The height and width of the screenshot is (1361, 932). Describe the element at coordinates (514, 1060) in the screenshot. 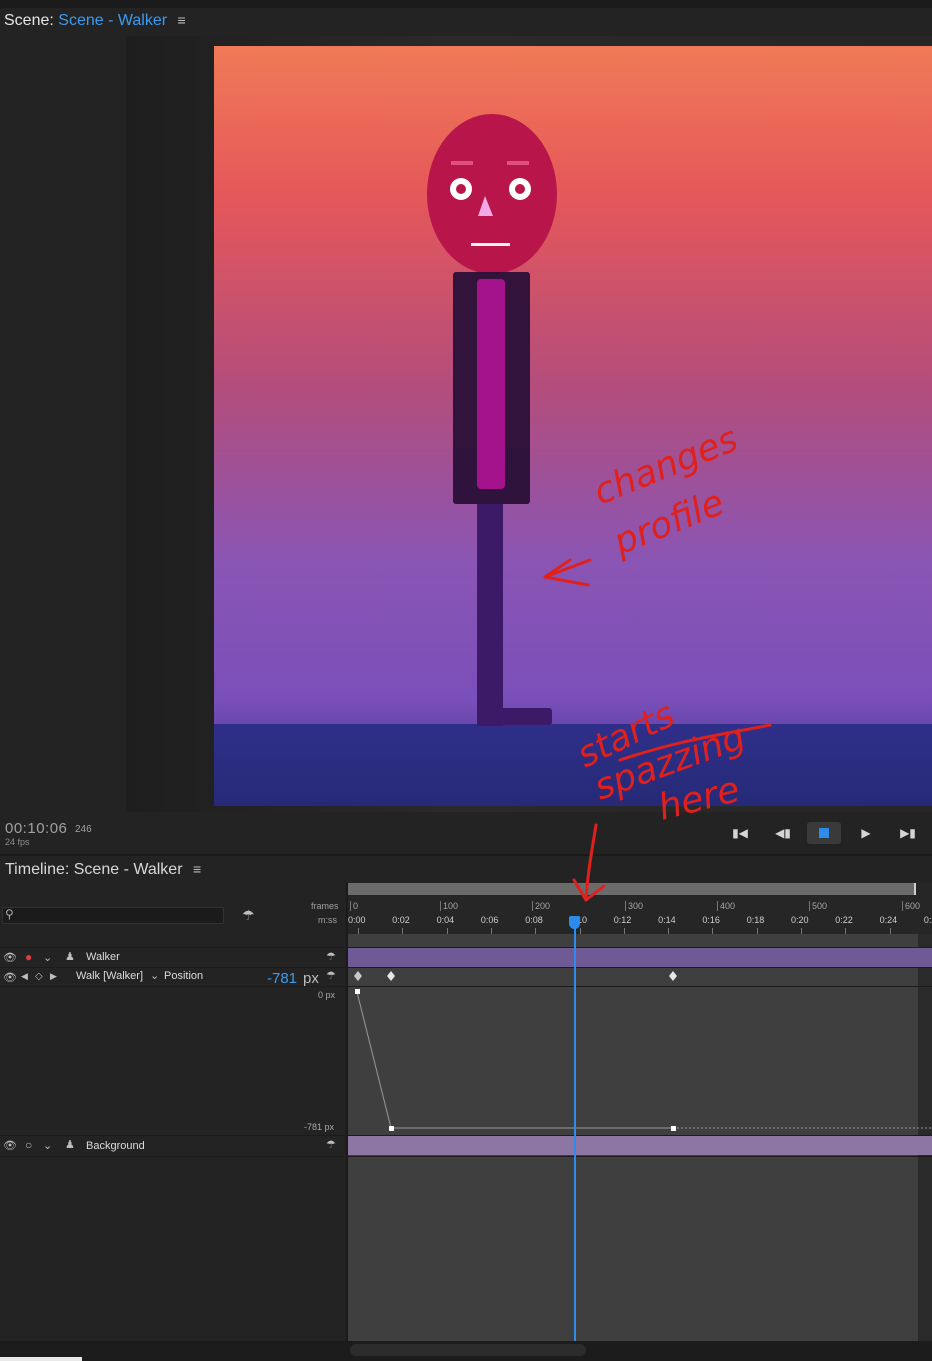

I see `position-curve` at that location.